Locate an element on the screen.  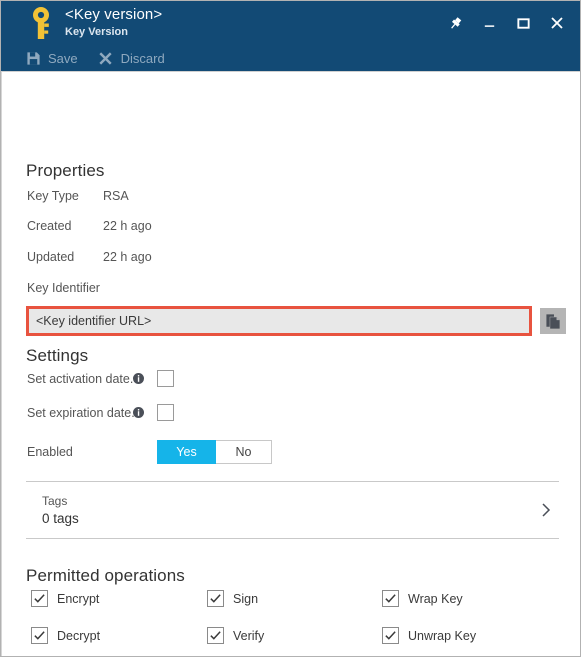
permitted-op-label: Decrypt is located at coordinates (79, 635).